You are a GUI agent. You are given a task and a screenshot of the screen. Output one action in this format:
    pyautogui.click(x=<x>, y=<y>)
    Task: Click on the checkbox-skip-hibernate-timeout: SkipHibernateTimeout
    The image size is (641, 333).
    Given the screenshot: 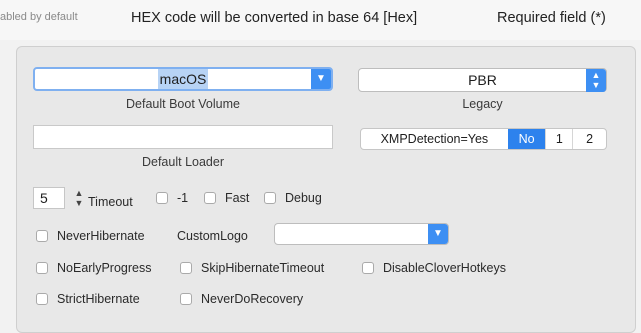 What is the action you would take?
    pyautogui.click(x=252, y=268)
    